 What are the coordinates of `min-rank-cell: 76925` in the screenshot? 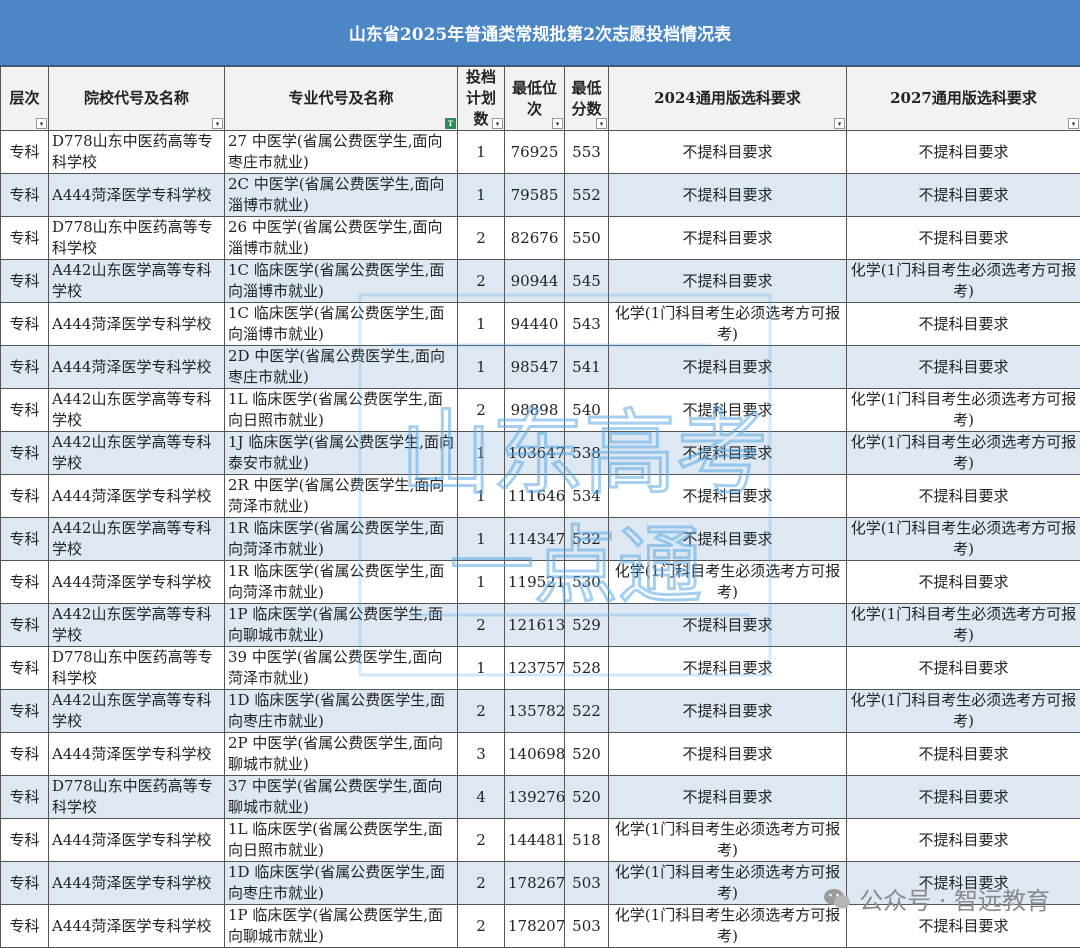 It's located at (535, 152).